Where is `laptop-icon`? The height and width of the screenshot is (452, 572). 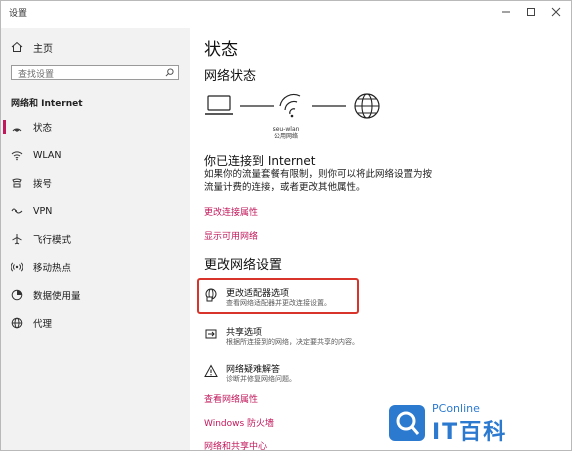 laptop-icon is located at coordinates (219, 105).